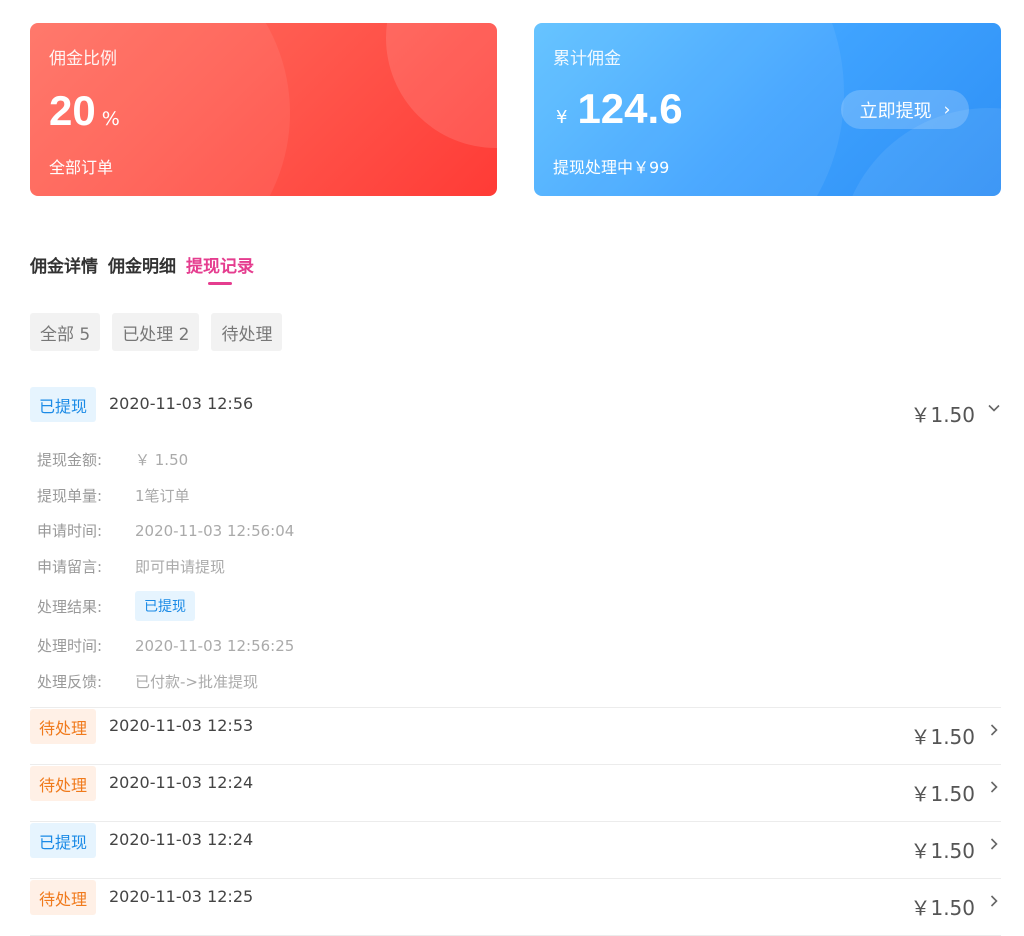 The width and height of the screenshot is (1024, 936). What do you see at coordinates (70, 566) in the screenshot?
I see `detail-label: 申请留言:` at bounding box center [70, 566].